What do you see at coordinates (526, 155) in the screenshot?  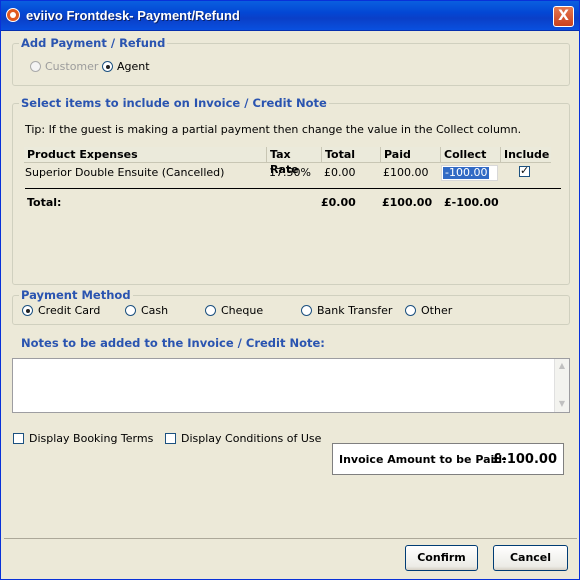 I see `column-include: Include` at bounding box center [526, 155].